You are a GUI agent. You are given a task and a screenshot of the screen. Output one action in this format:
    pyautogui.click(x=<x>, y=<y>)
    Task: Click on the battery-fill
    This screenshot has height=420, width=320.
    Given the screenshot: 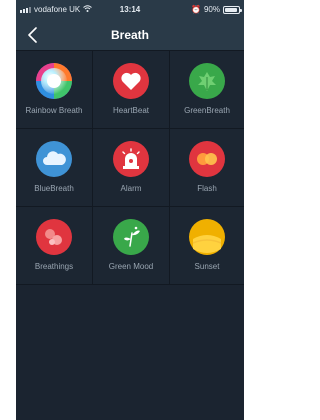 What is the action you would take?
    pyautogui.click(x=231, y=9)
    